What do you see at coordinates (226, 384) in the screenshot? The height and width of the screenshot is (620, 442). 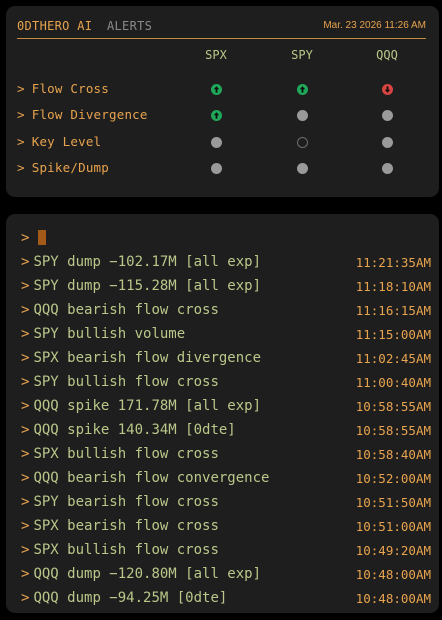 I see `alert-row: > SPY bullish flow cross 11:00:40AM` at bounding box center [226, 384].